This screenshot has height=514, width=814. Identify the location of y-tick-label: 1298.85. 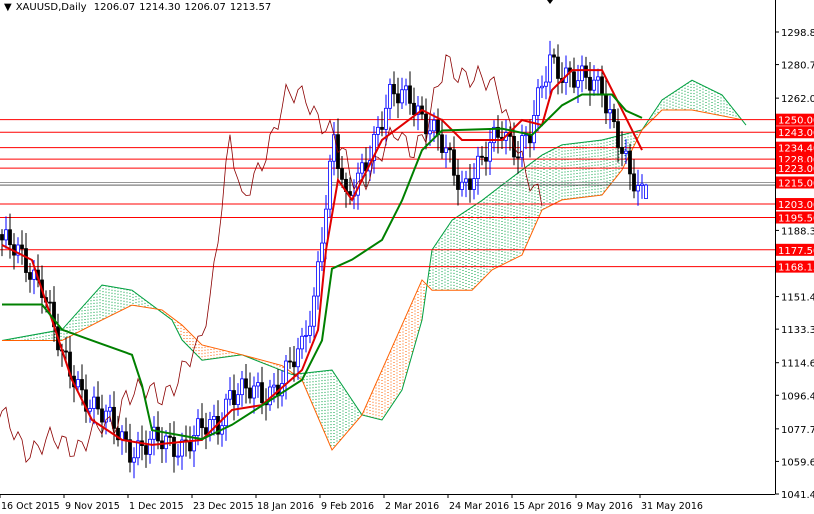
(797, 33).